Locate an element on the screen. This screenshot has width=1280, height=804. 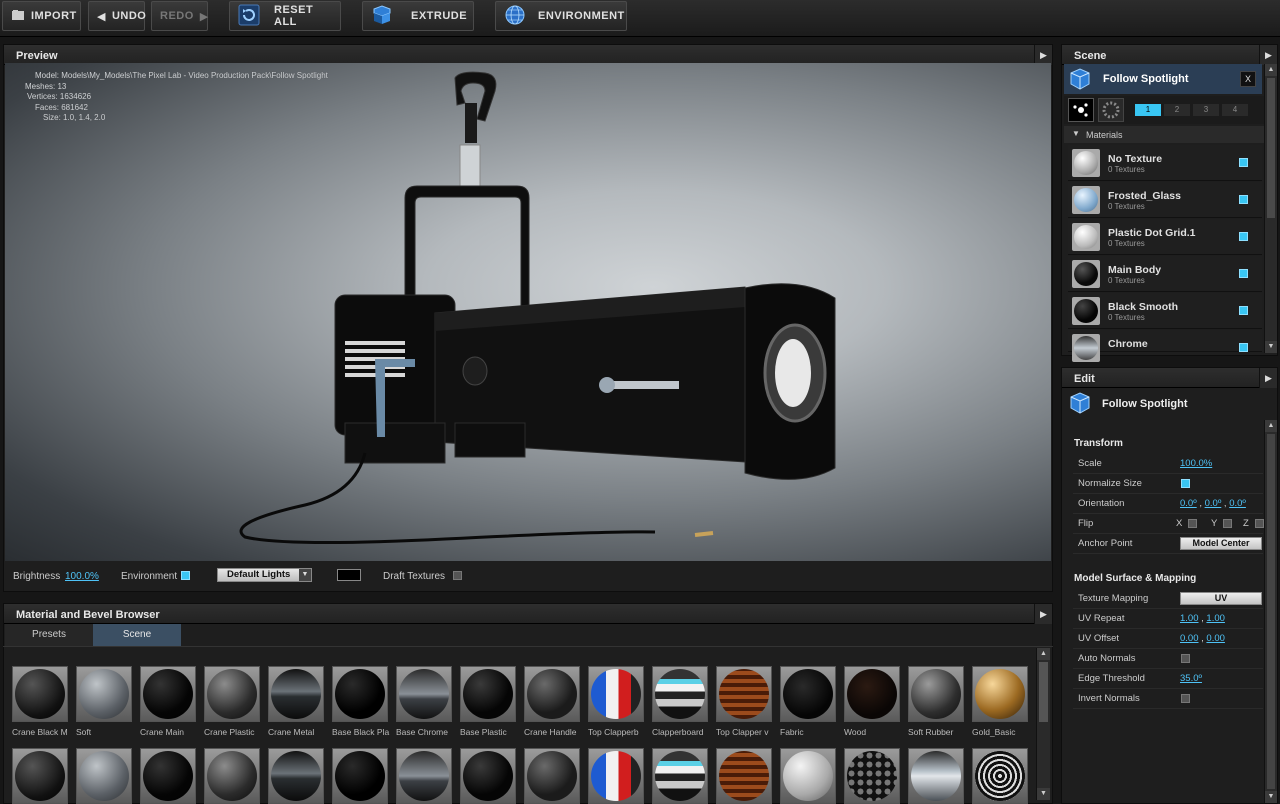
edge-threshold-value: 35.0º is located at coordinates (1191, 678).